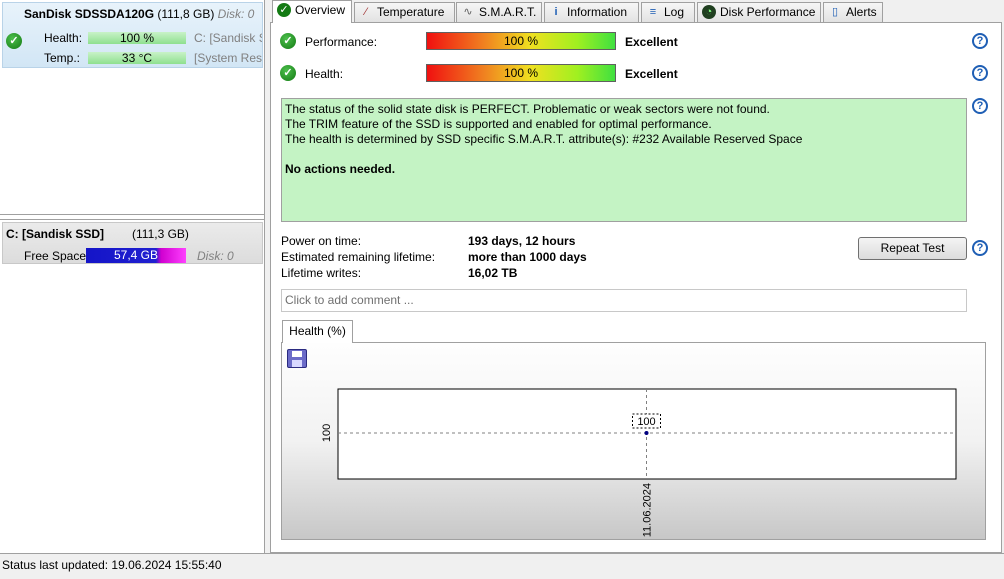 Image resolution: width=1004 pixels, height=579 pixels. Describe the element at coordinates (861, 12) in the screenshot. I see `tab-label: Alerts` at that location.